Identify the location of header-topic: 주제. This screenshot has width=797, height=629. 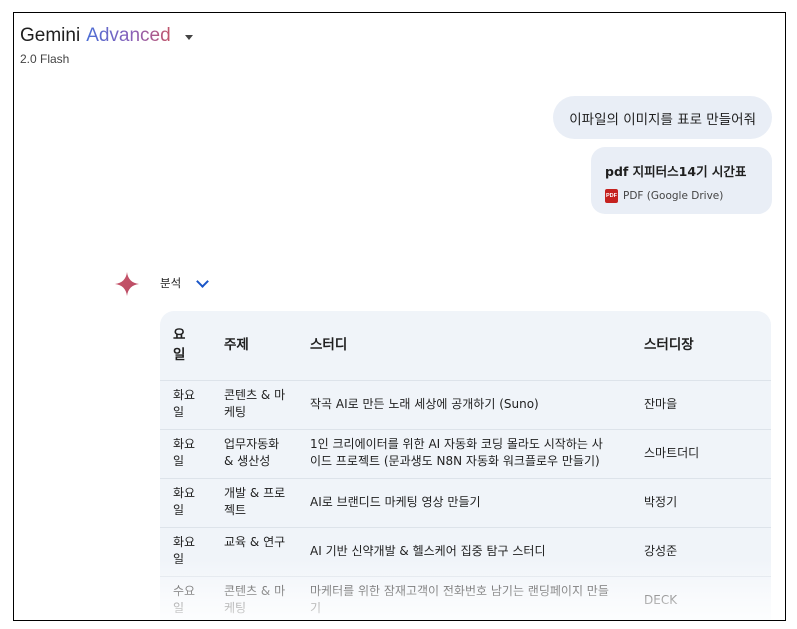
(236, 345).